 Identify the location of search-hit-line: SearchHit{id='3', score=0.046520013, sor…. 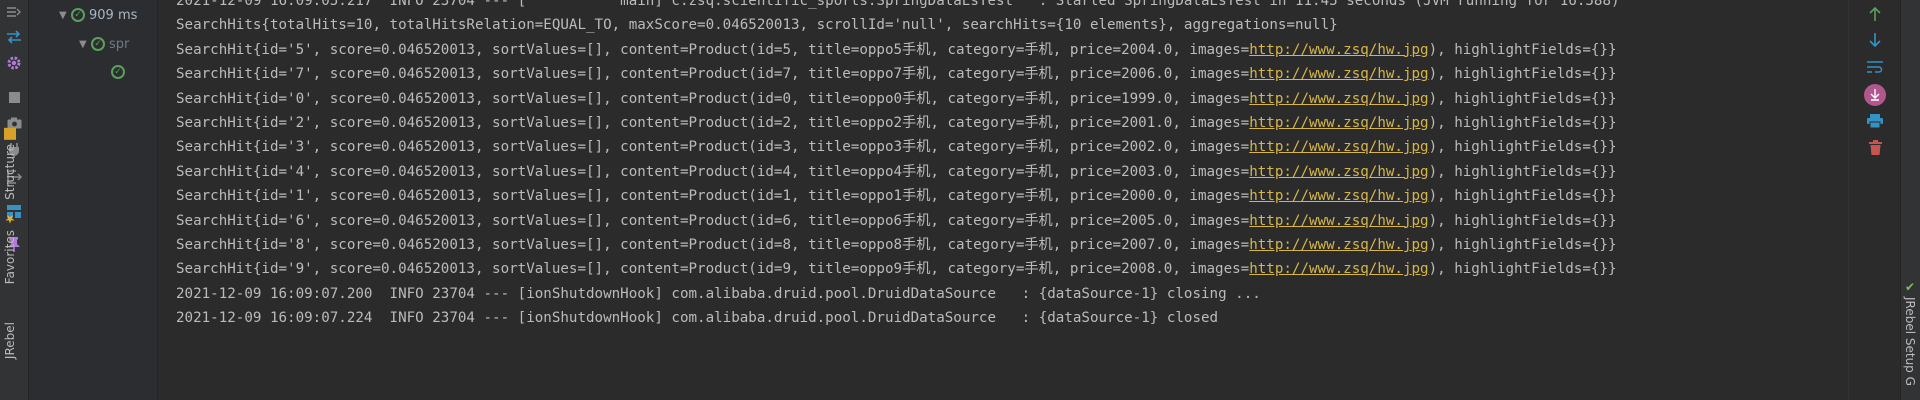
(896, 147).